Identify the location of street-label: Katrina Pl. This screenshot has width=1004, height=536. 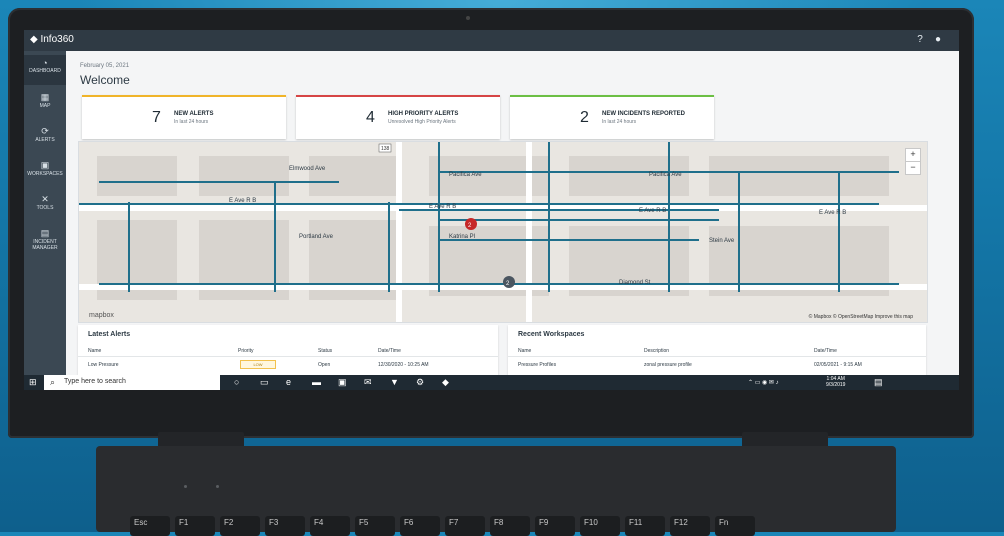
(462, 237).